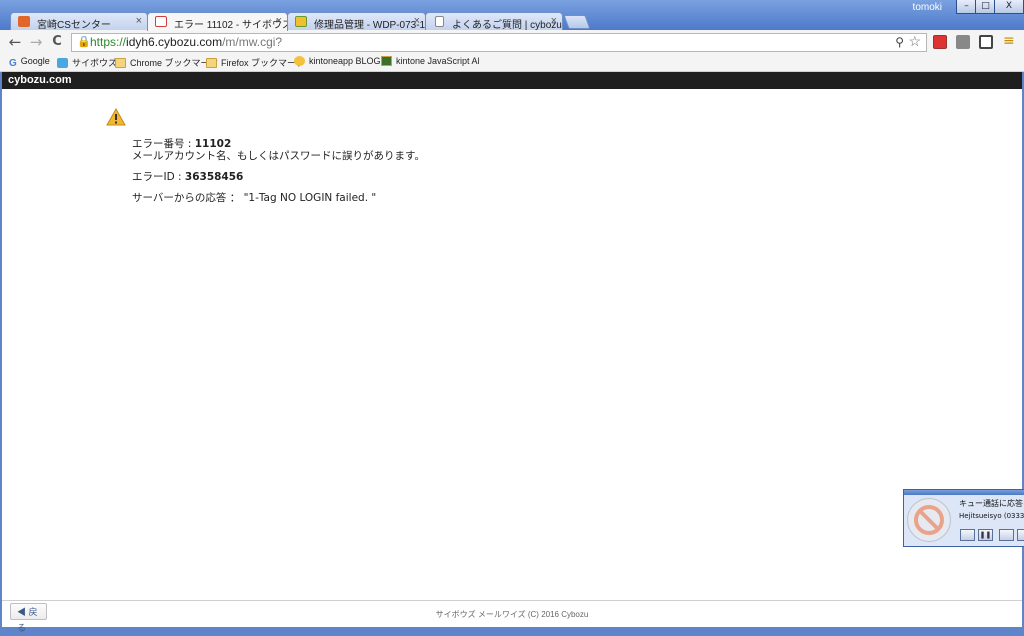 The height and width of the screenshot is (636, 1024). Describe the element at coordinates (986, 42) in the screenshot. I see `extension-page-icon` at that location.